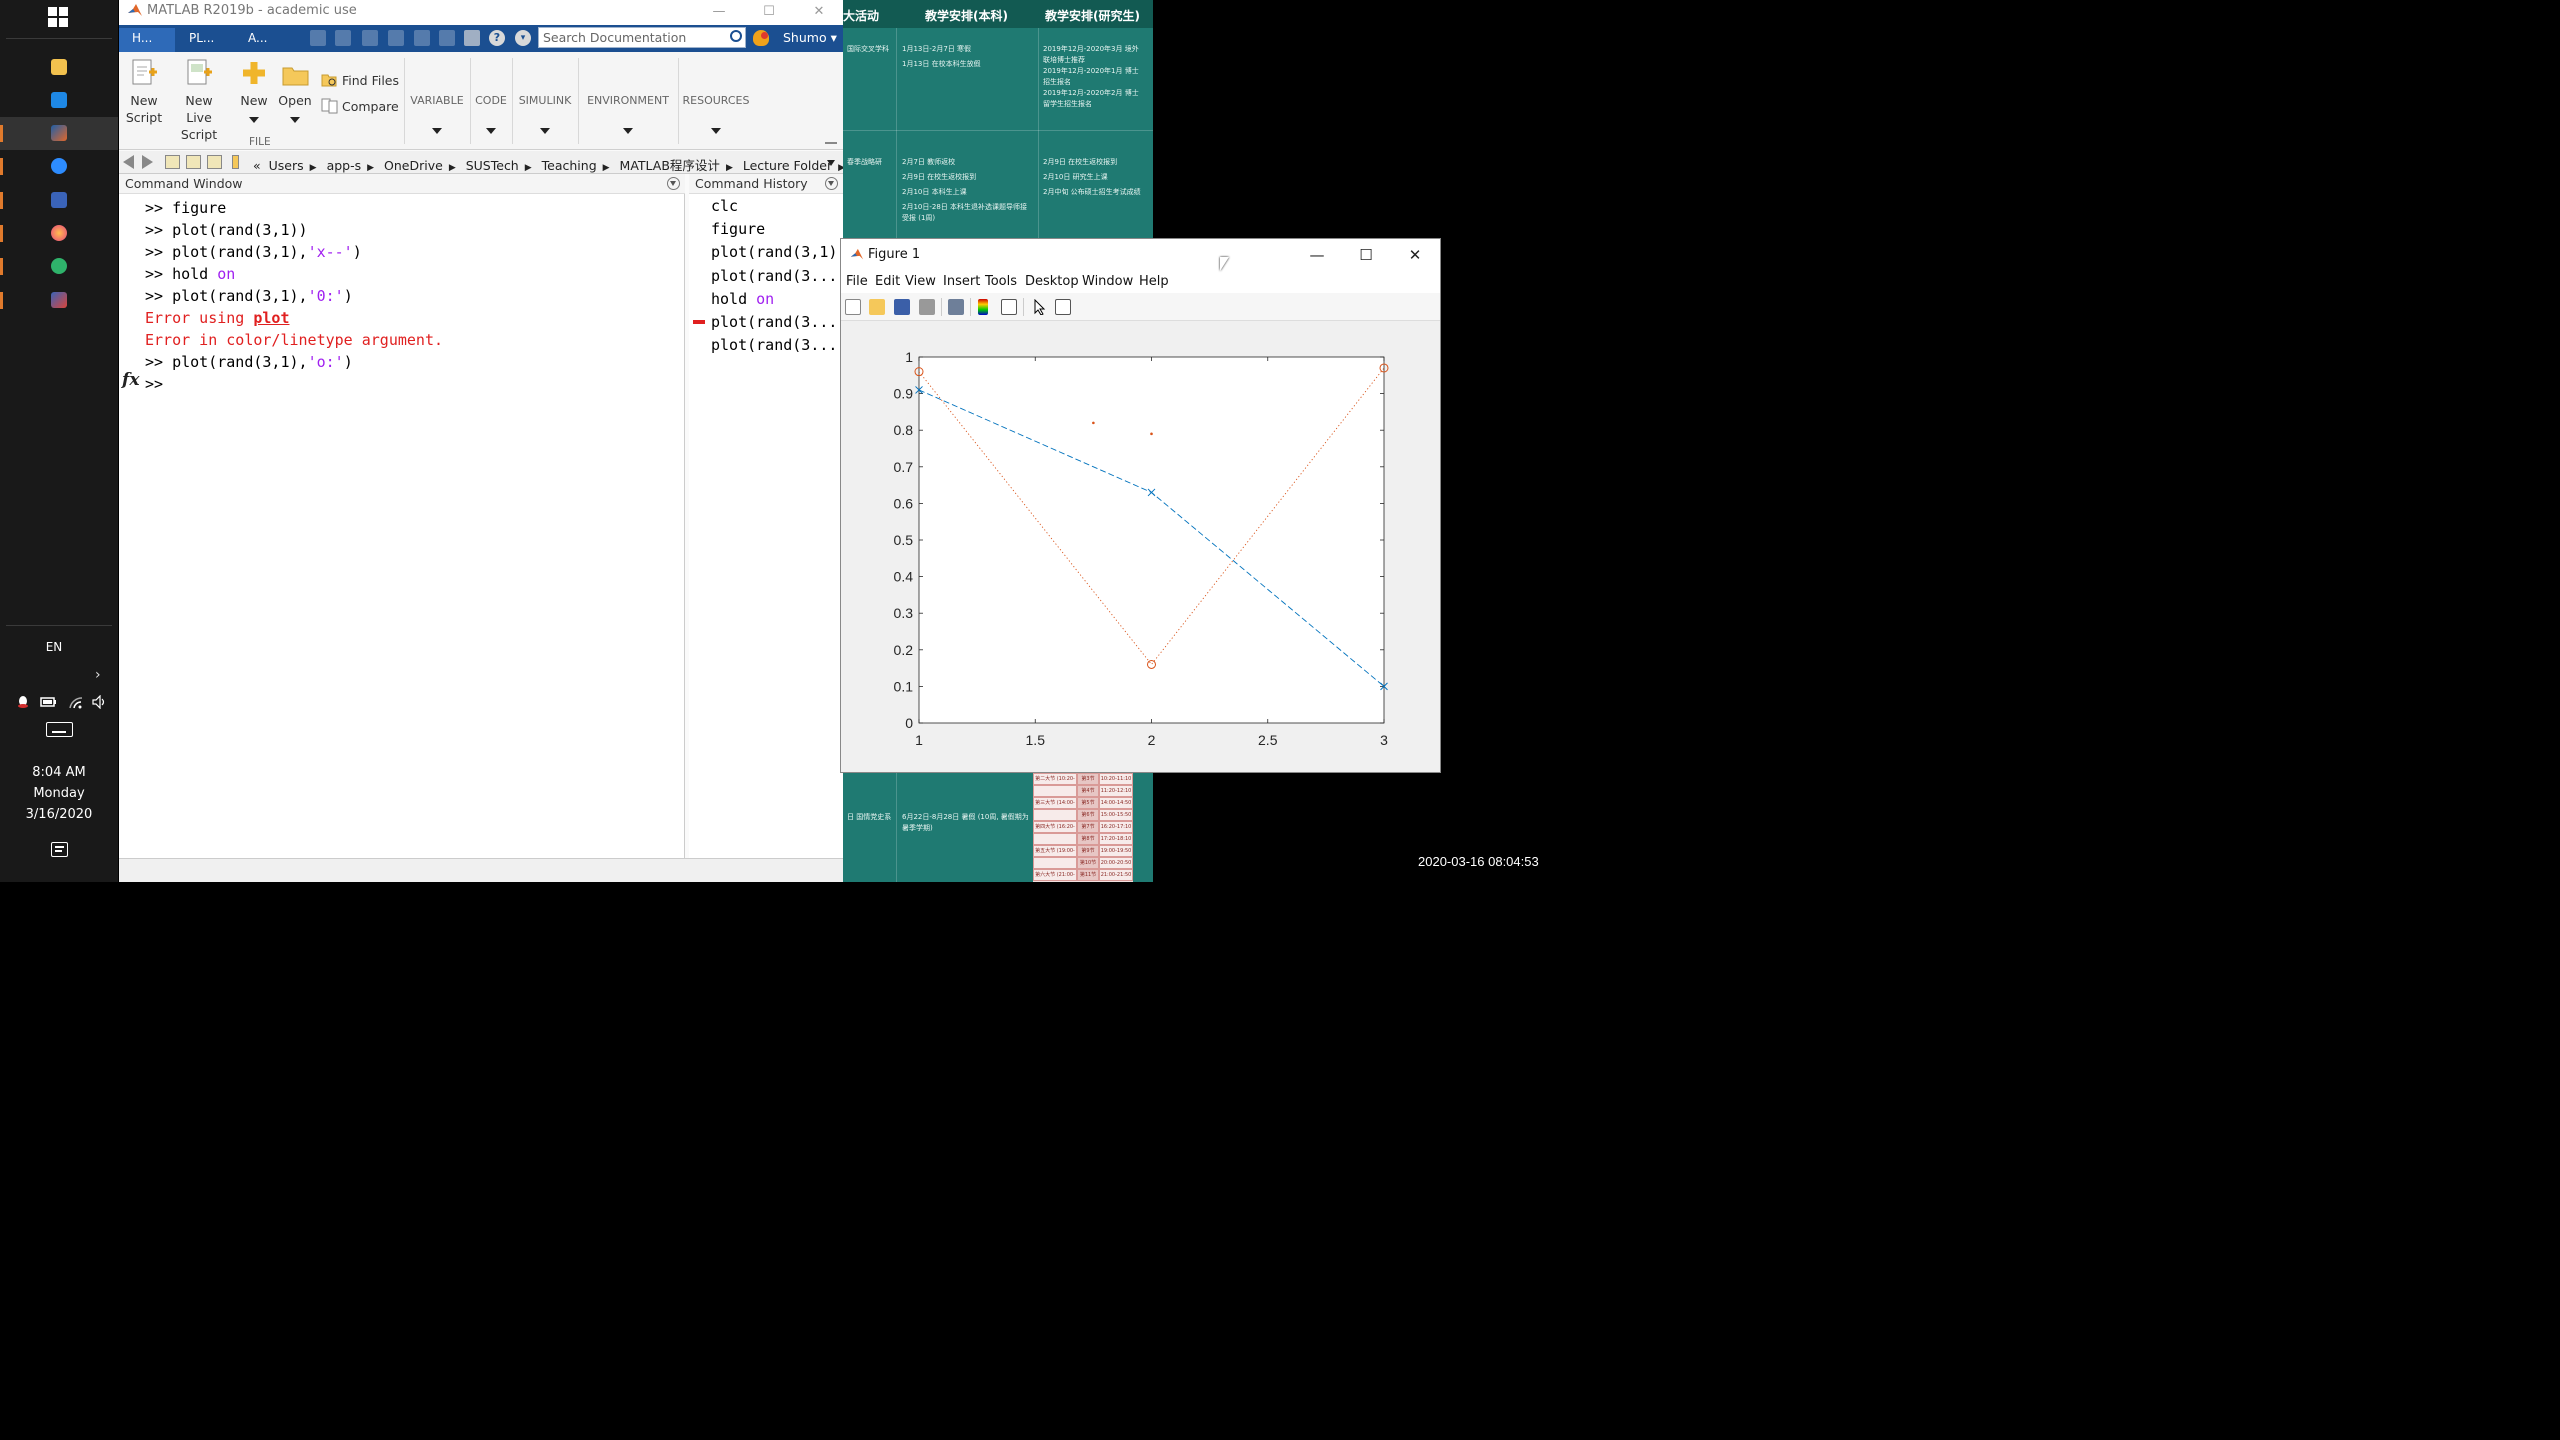 Image resolution: width=2560 pixels, height=1440 pixels. I want to click on section-variable: VARIABLE, so click(437, 100).